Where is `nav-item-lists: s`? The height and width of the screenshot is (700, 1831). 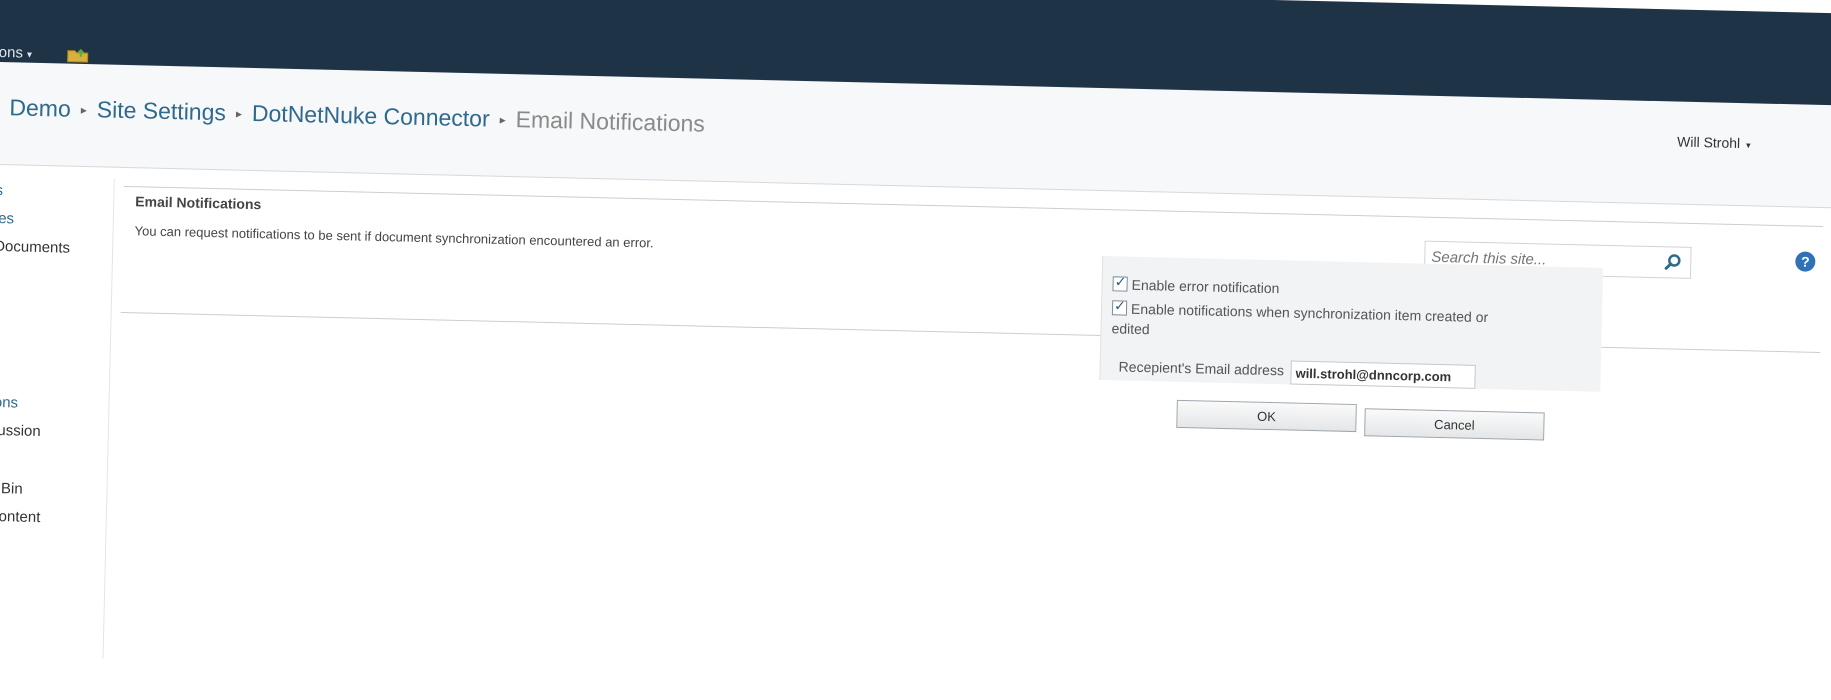 nav-item-lists: s is located at coordinates (1, 190).